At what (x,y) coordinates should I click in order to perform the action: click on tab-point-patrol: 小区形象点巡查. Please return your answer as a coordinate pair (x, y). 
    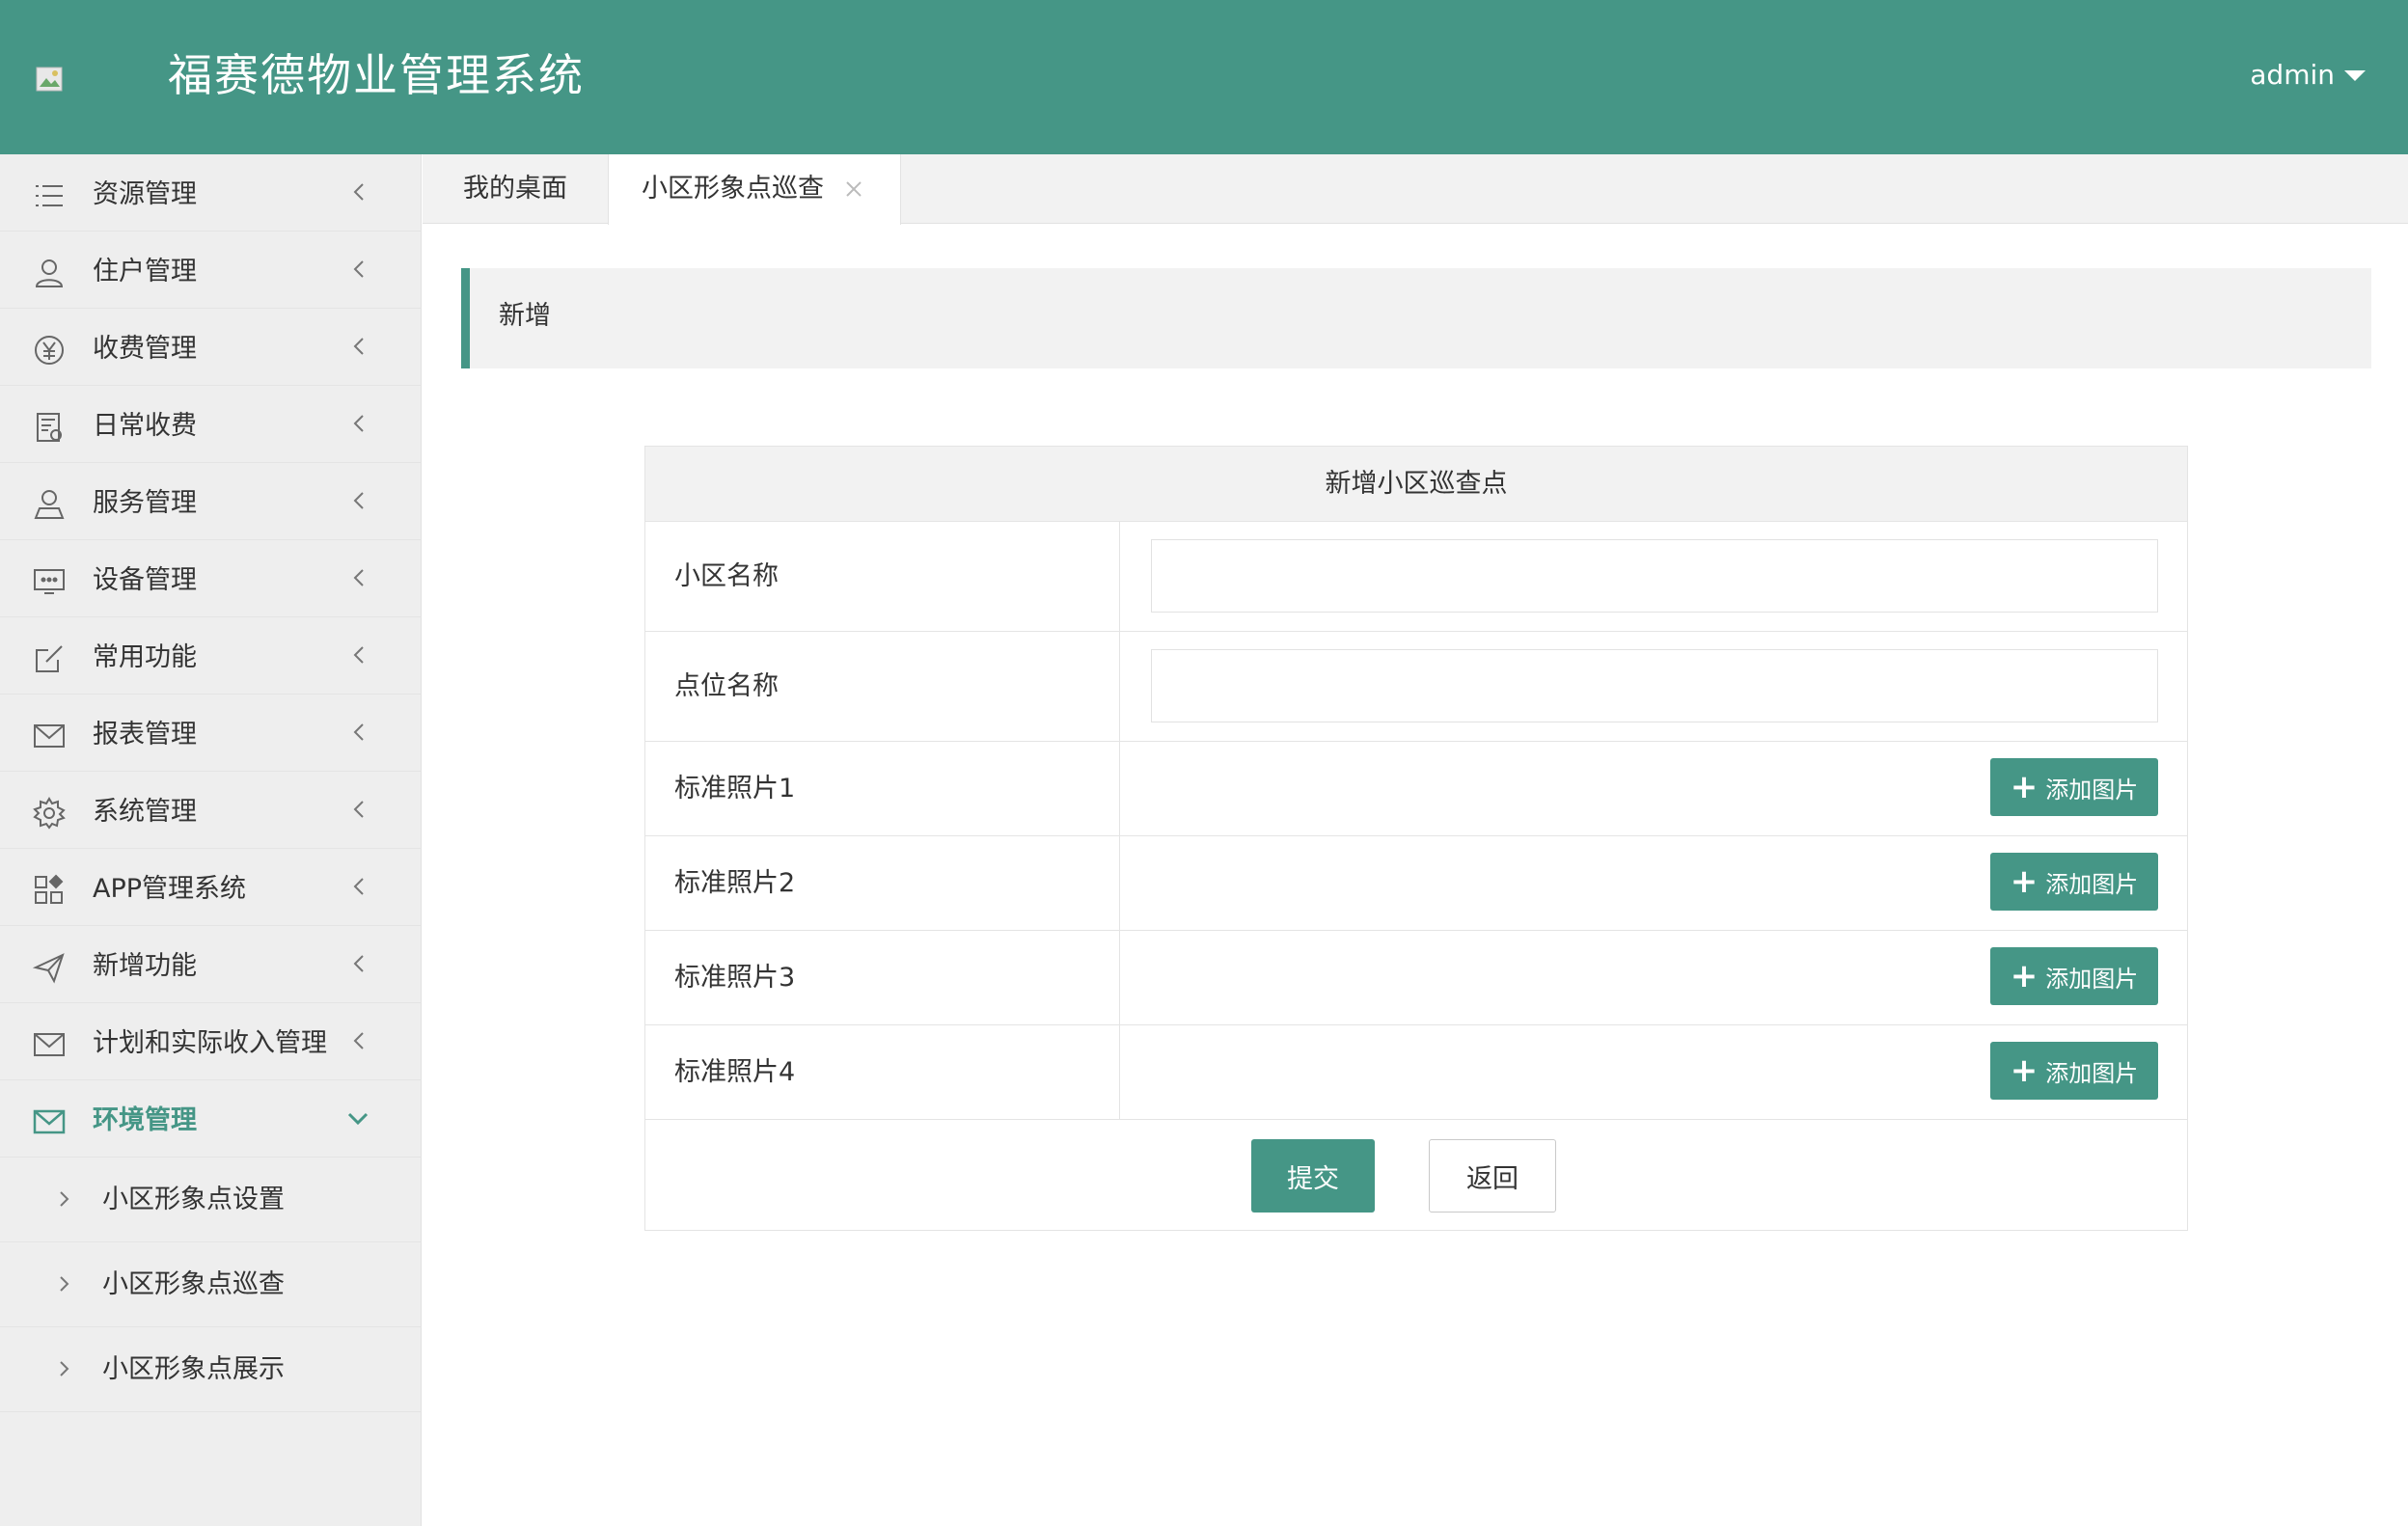
    Looking at the image, I should click on (754, 189).